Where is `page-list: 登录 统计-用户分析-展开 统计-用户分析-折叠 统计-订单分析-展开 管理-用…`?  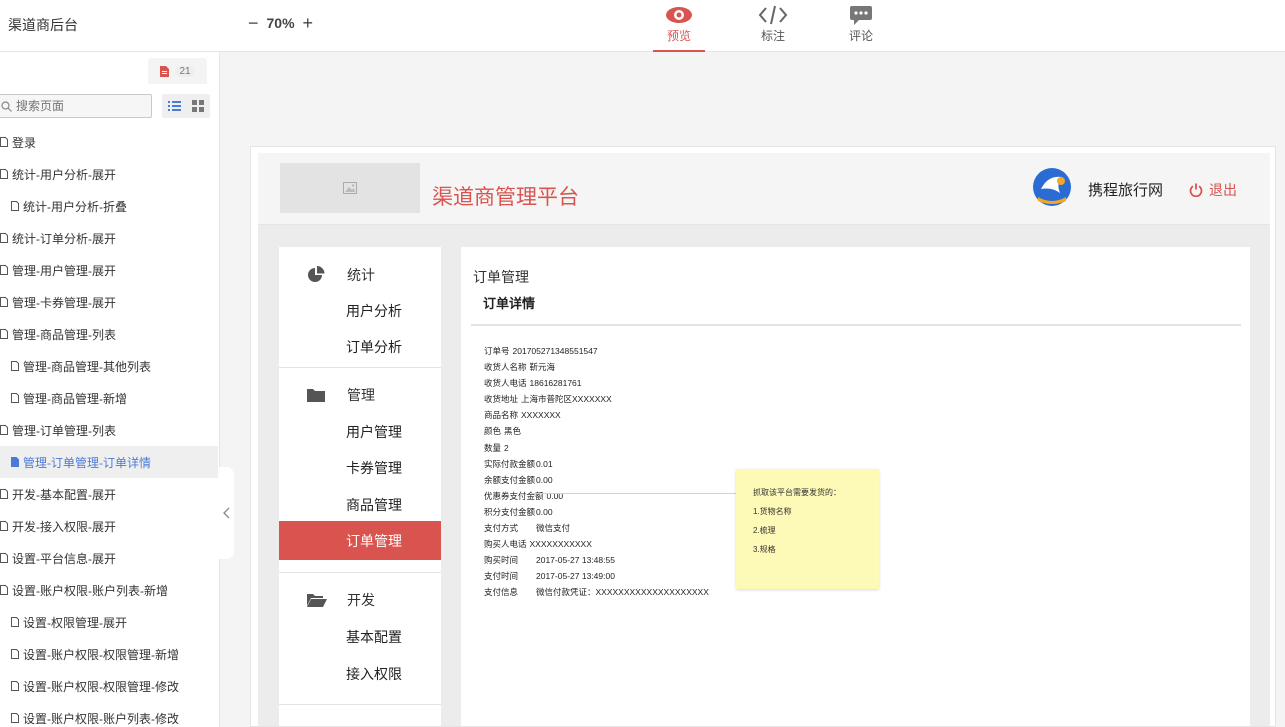 page-list: 登录 统计-用户分析-展开 统计-用户分析-折叠 统计-订单分析-展开 管理-用… is located at coordinates (109, 426).